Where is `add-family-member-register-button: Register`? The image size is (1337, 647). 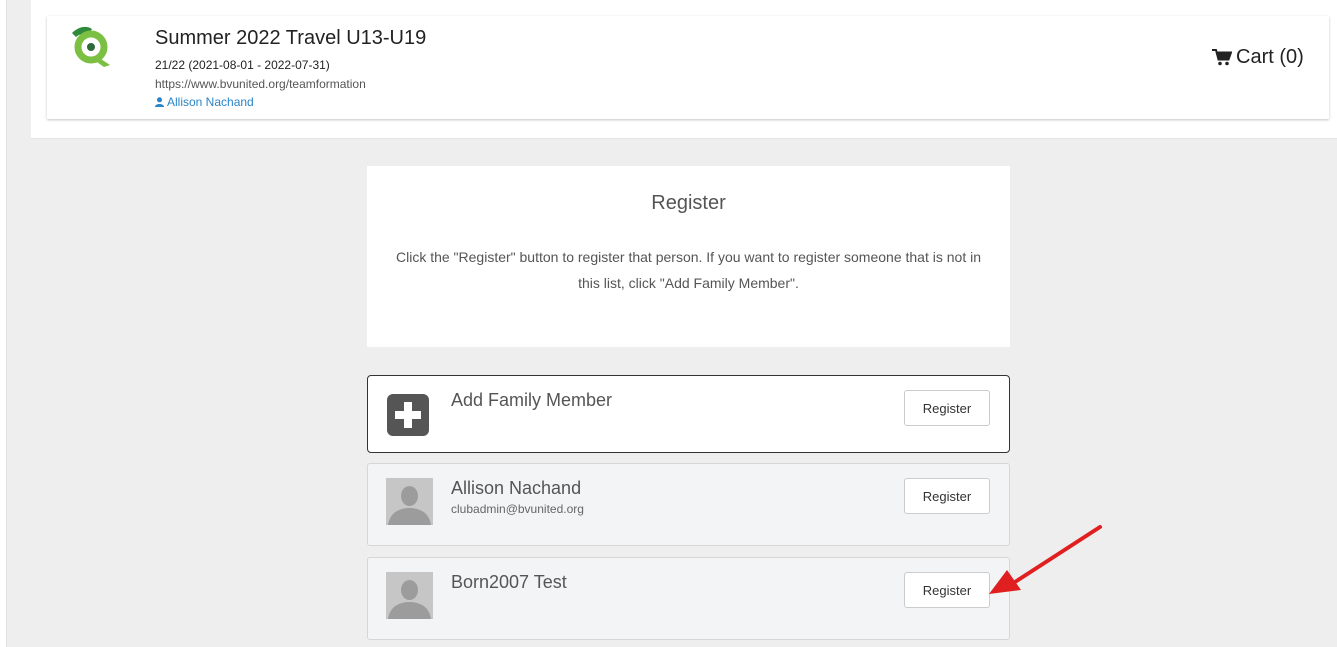 add-family-member-register-button: Register is located at coordinates (947, 408).